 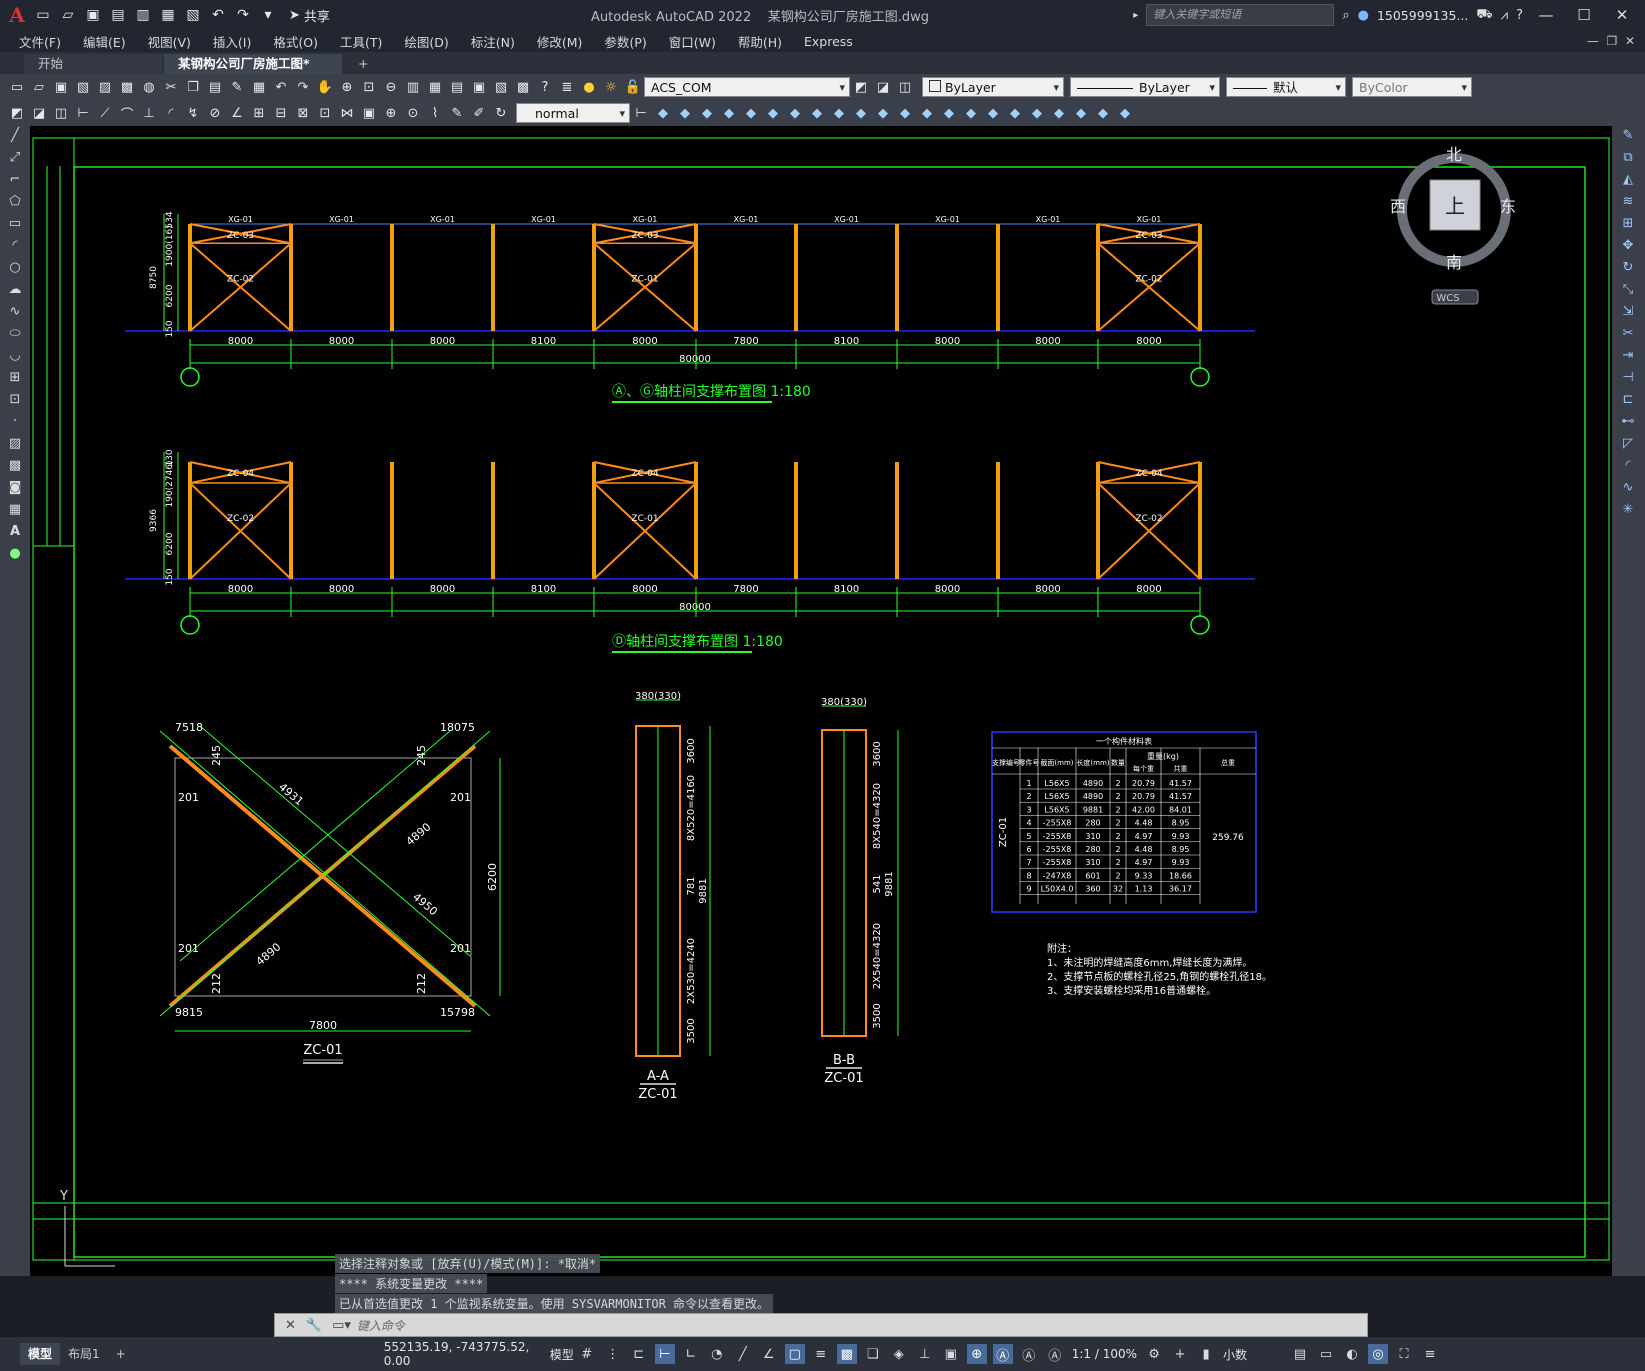 What do you see at coordinates (846, 1354) in the screenshot?
I see `transparency-icon: ▩` at bounding box center [846, 1354].